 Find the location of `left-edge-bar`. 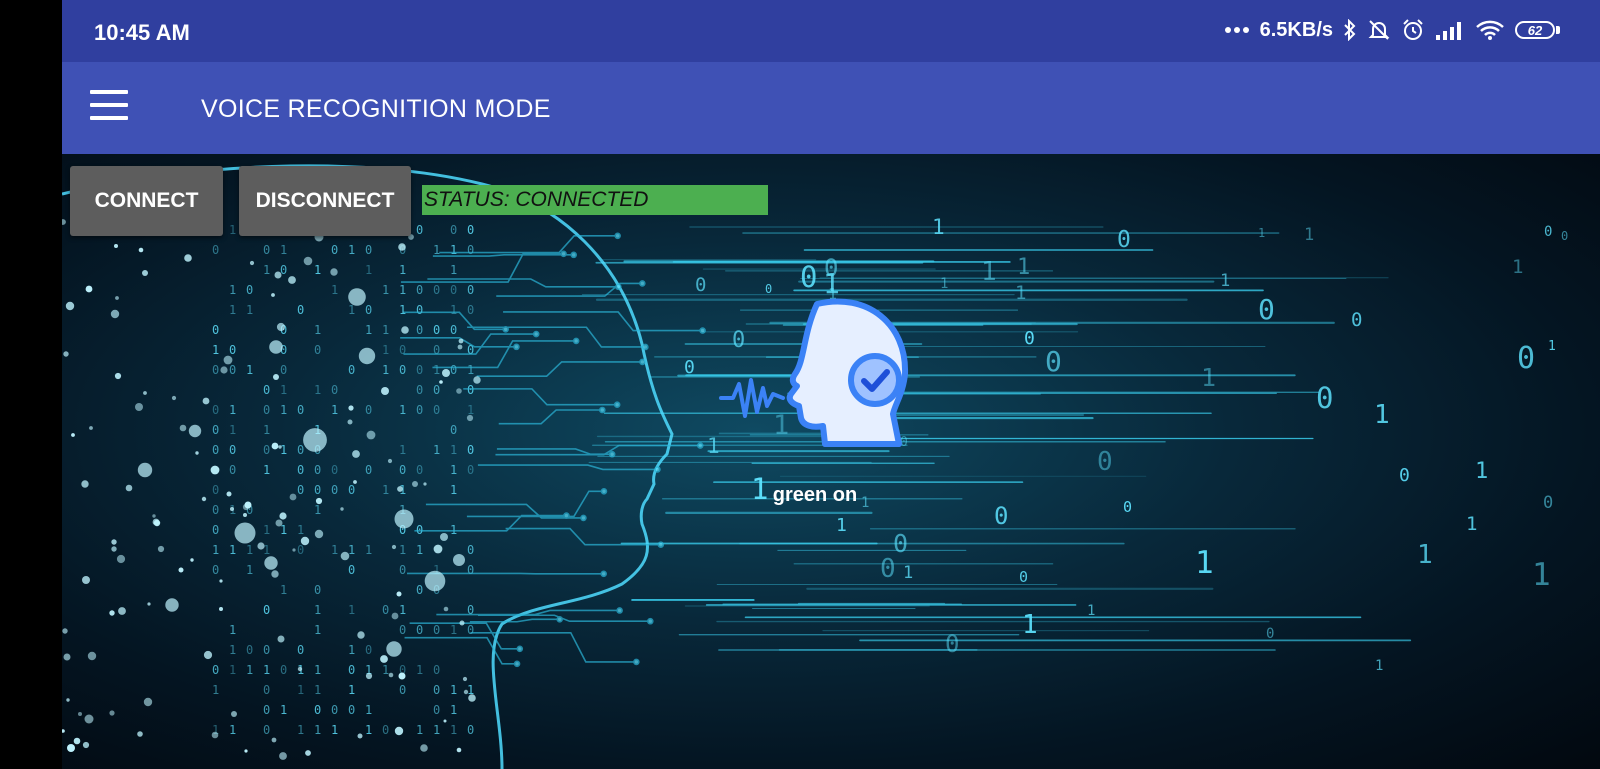

left-edge-bar is located at coordinates (31, 384).